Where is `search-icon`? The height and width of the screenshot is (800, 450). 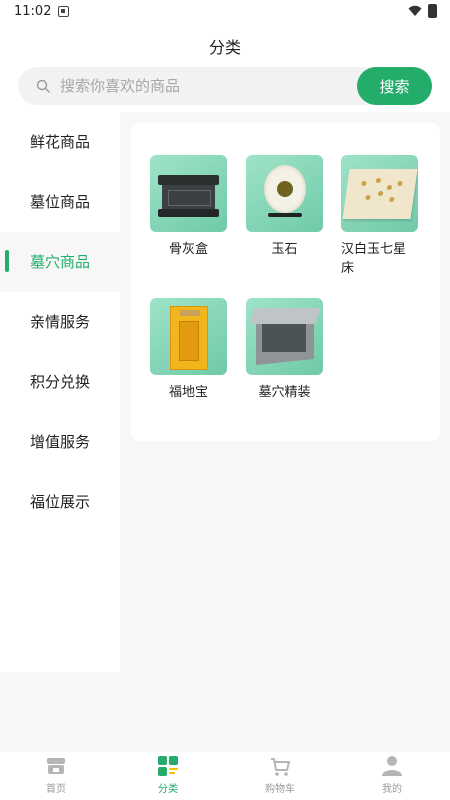
search-icon is located at coordinates (43, 86).